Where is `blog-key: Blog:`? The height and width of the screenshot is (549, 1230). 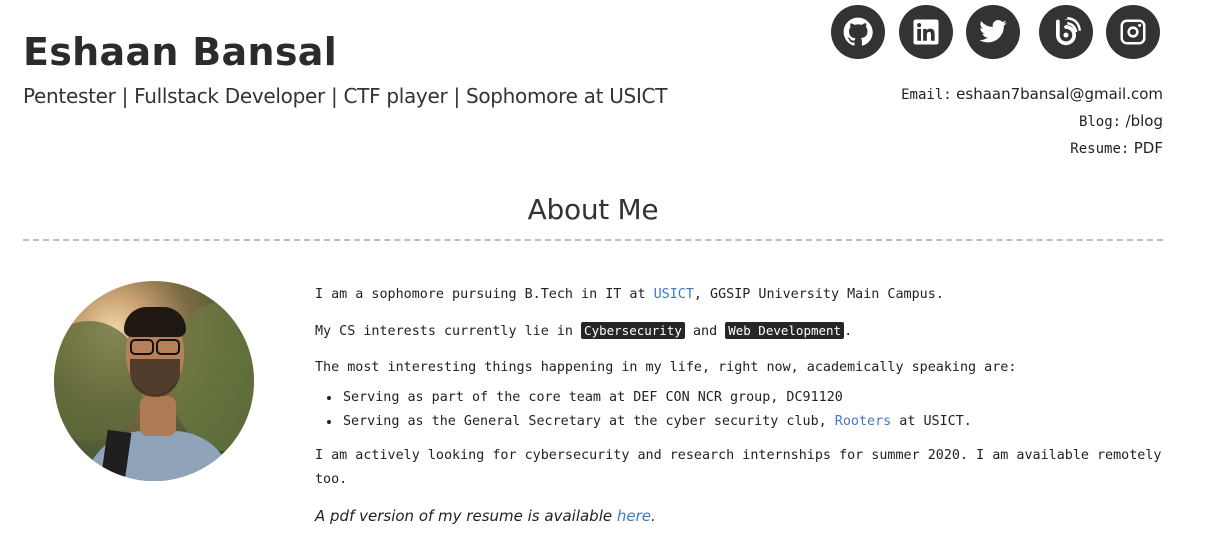 blog-key: Blog: is located at coordinates (1100, 122).